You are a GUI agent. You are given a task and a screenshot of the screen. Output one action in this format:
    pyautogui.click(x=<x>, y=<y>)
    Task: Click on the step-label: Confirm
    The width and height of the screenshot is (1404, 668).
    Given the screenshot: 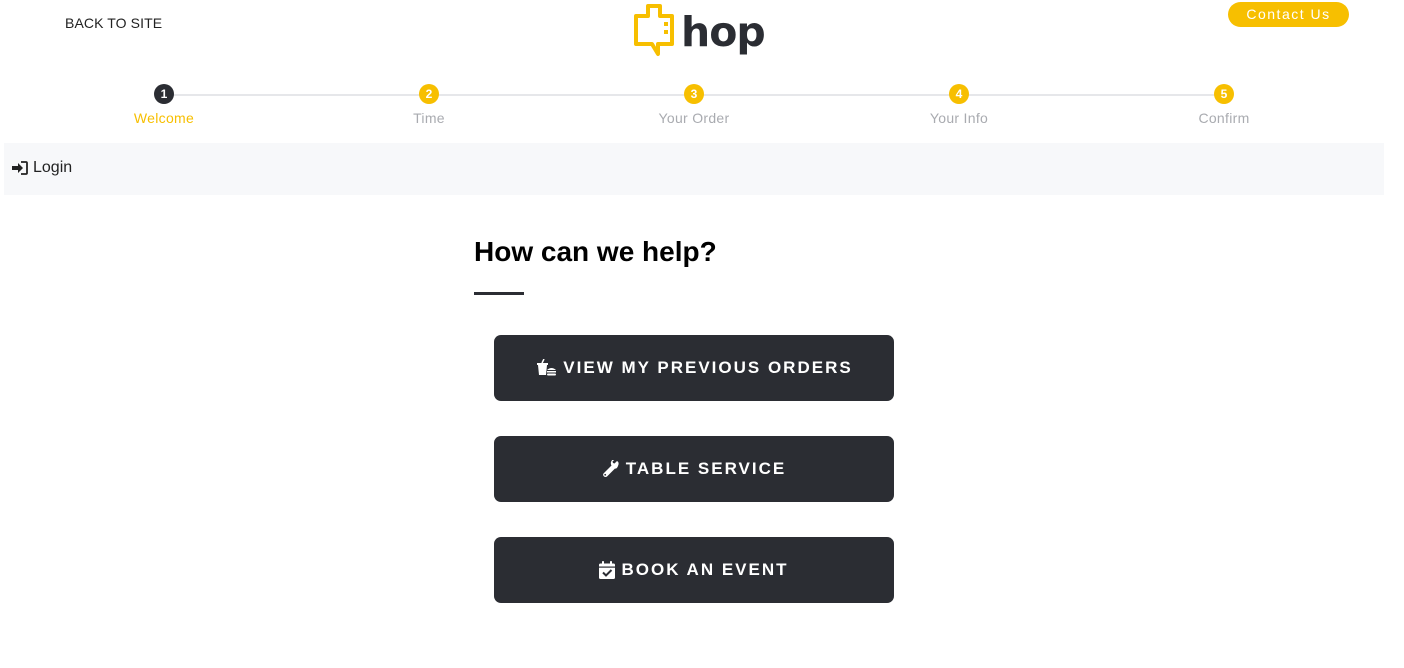 What is the action you would take?
    pyautogui.click(x=1224, y=118)
    